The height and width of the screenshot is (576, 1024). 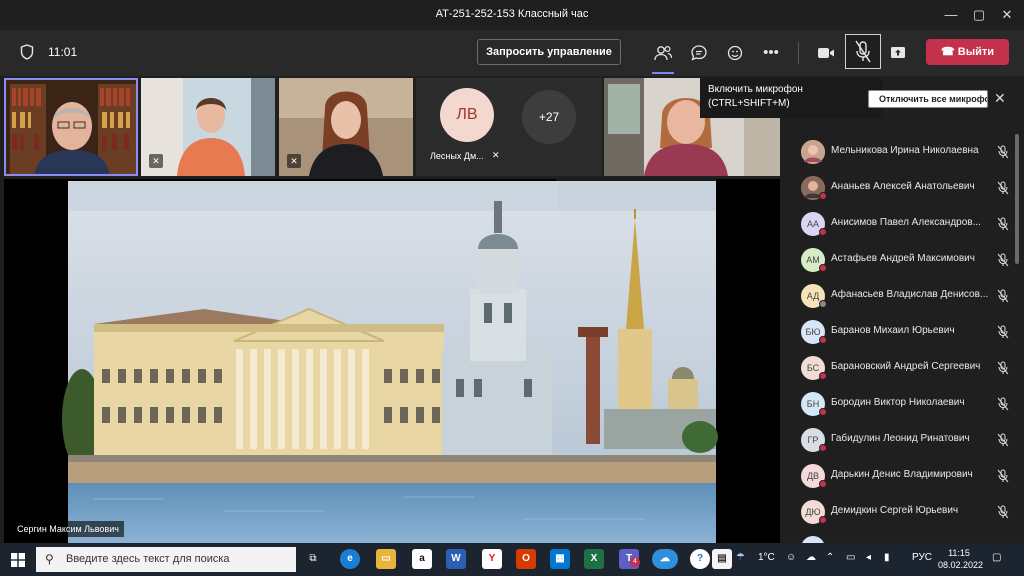 I want to click on reactions-icon, so click(x=735, y=53).